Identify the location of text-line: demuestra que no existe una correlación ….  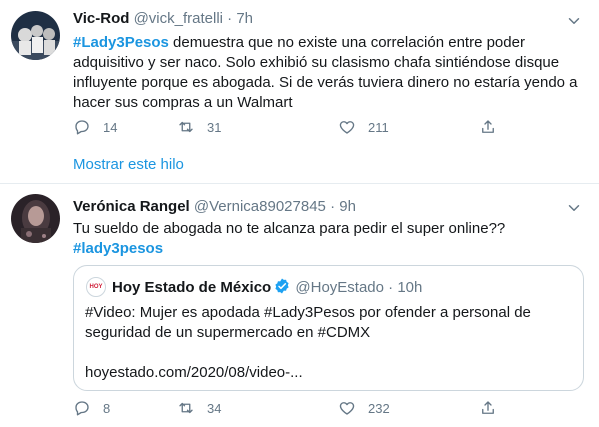
(346, 42).